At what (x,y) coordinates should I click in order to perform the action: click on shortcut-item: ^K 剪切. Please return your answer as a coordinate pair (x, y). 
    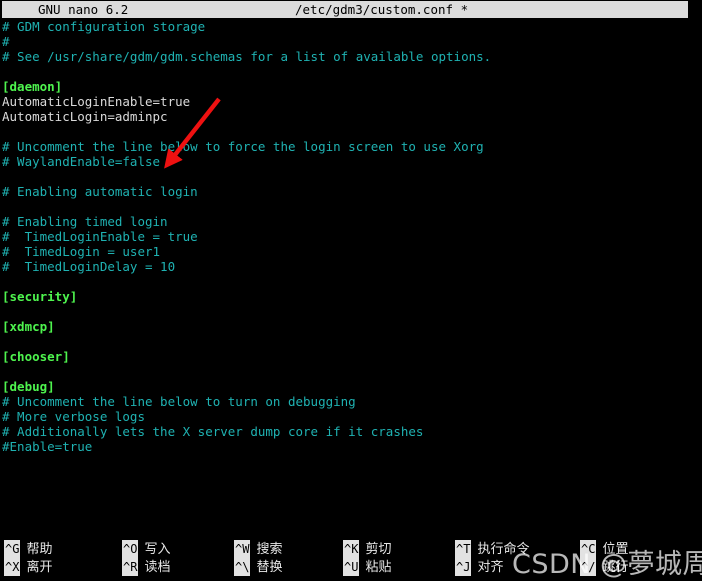
    Looking at the image, I should click on (367, 549).